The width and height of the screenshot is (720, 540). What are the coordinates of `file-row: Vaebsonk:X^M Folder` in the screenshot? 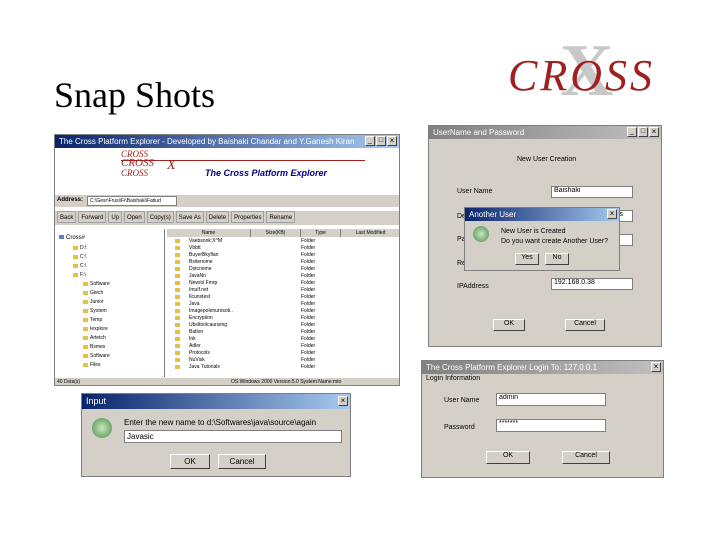 It's located at (283, 241).